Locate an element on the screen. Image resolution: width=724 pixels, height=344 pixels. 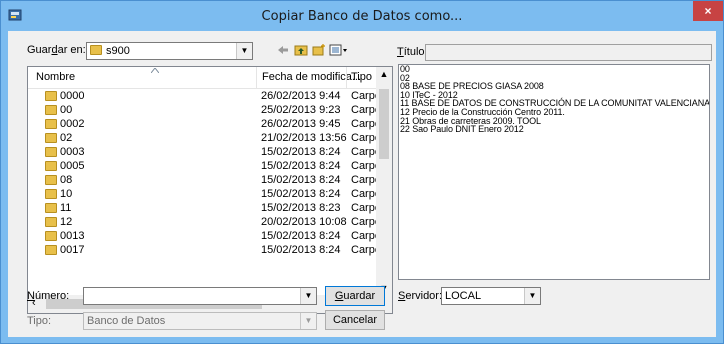
table-row: 12 20/02/2013 10:08 Carpeta is located at coordinates (203, 222).